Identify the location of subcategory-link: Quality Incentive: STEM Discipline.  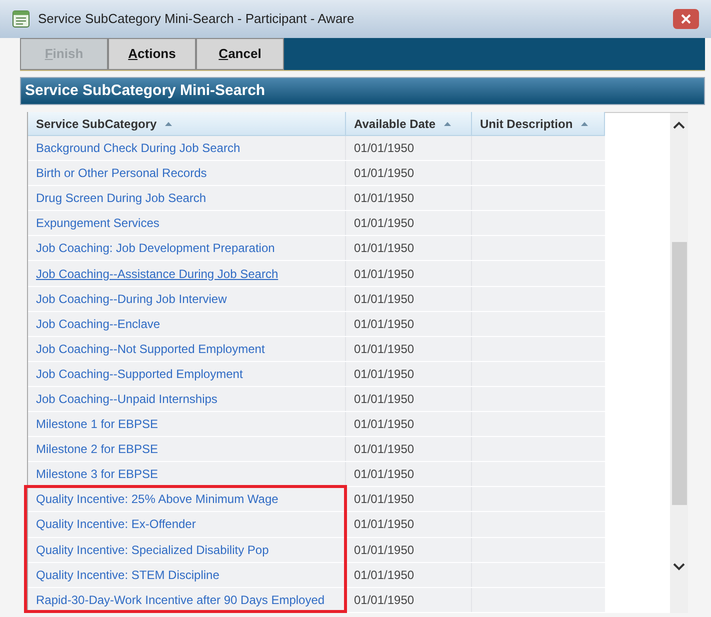
(128, 575).